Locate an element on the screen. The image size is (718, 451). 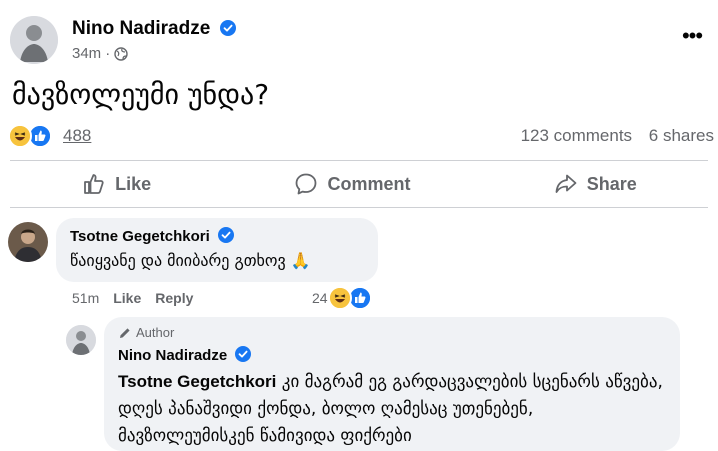
comment-text: წაიყვანე და მიიბარე გთხოვ 🙏 is located at coordinates (190, 260).